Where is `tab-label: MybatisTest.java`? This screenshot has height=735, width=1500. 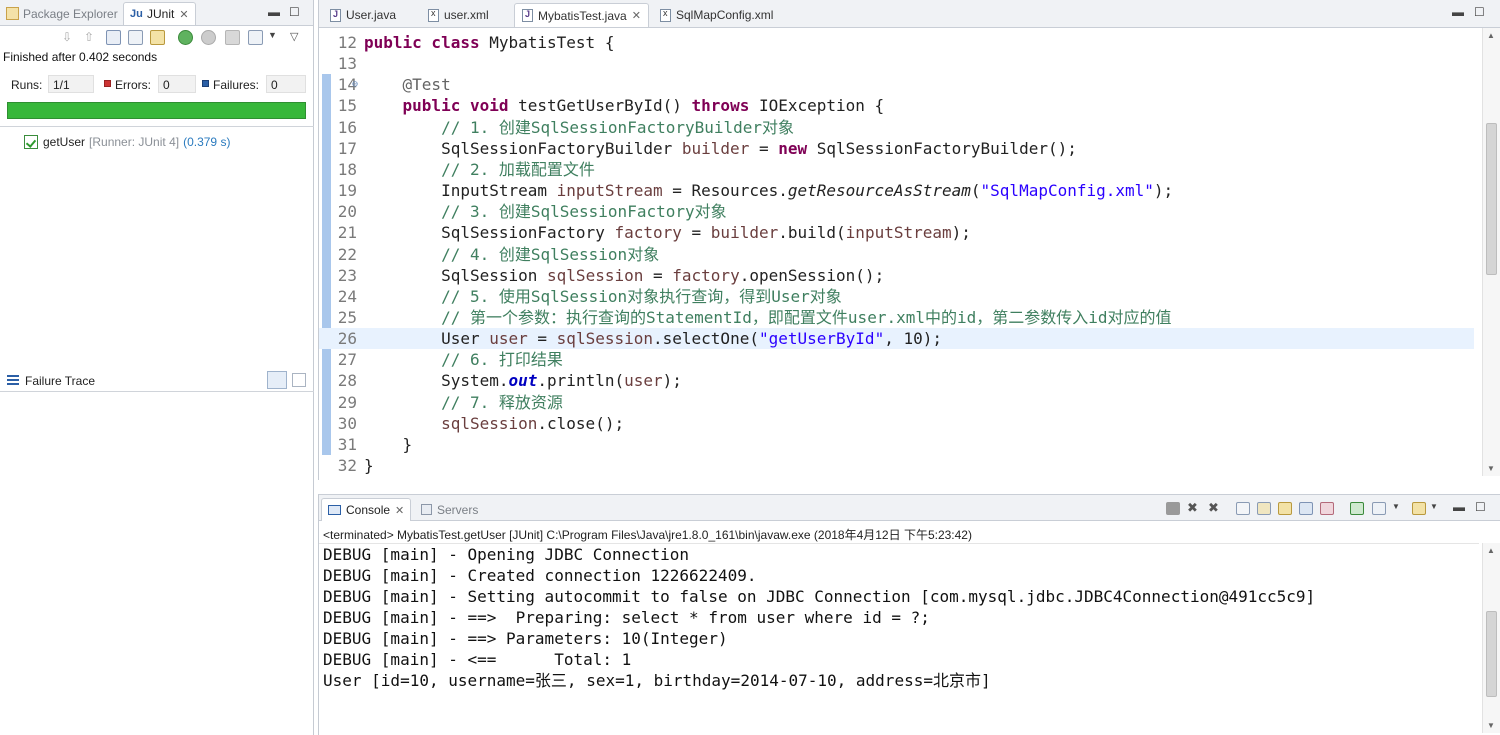
tab-label: MybatisTest.java is located at coordinates (582, 15).